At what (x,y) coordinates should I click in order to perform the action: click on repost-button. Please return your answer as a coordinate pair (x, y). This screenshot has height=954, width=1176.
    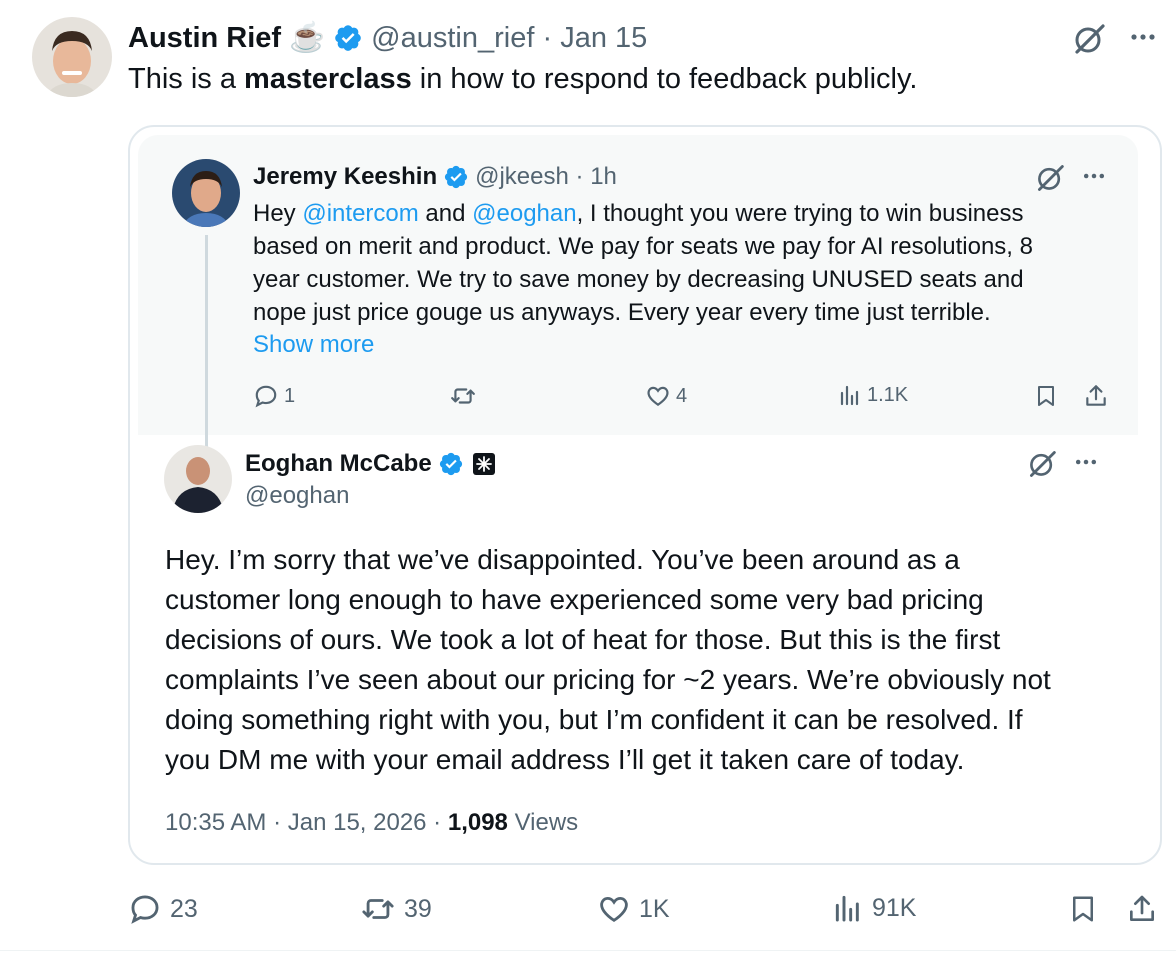
    Looking at the image, I should click on (463, 396).